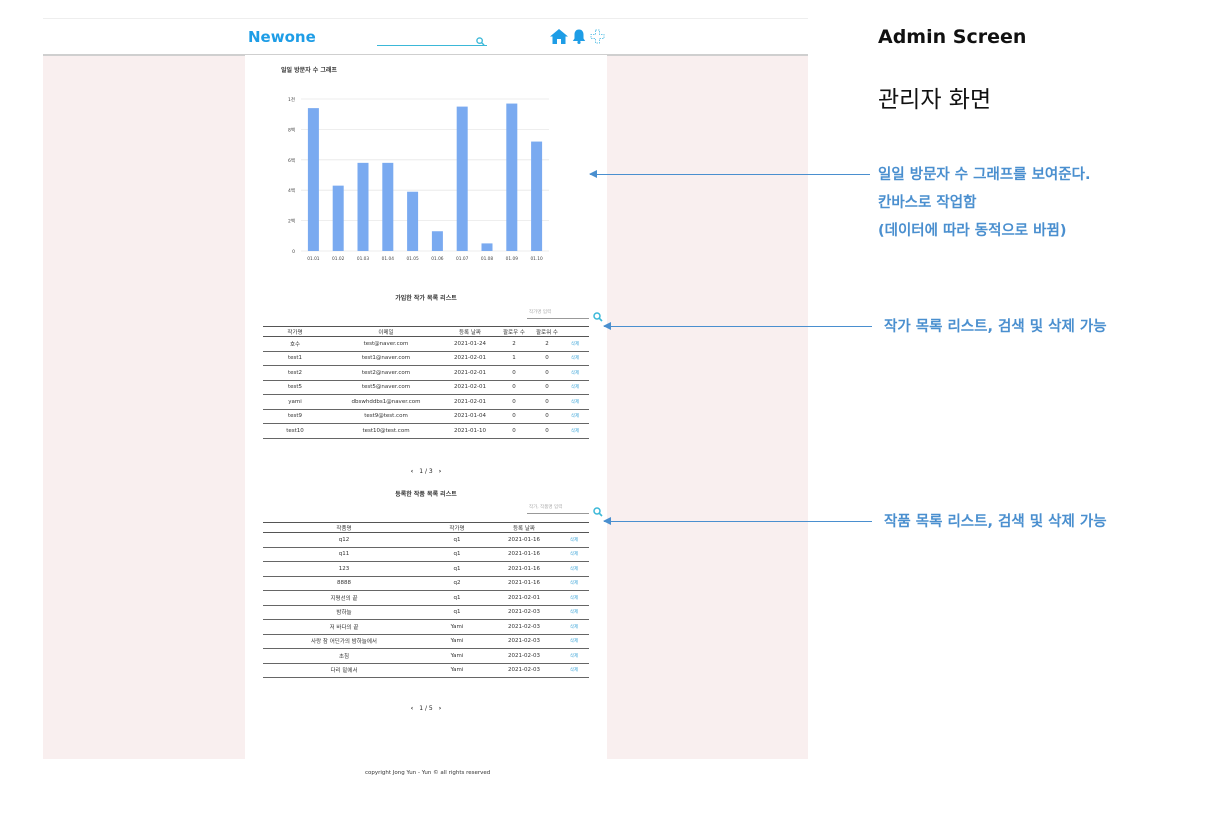  I want to click on table-cell: 2021-01-04, so click(470, 416).